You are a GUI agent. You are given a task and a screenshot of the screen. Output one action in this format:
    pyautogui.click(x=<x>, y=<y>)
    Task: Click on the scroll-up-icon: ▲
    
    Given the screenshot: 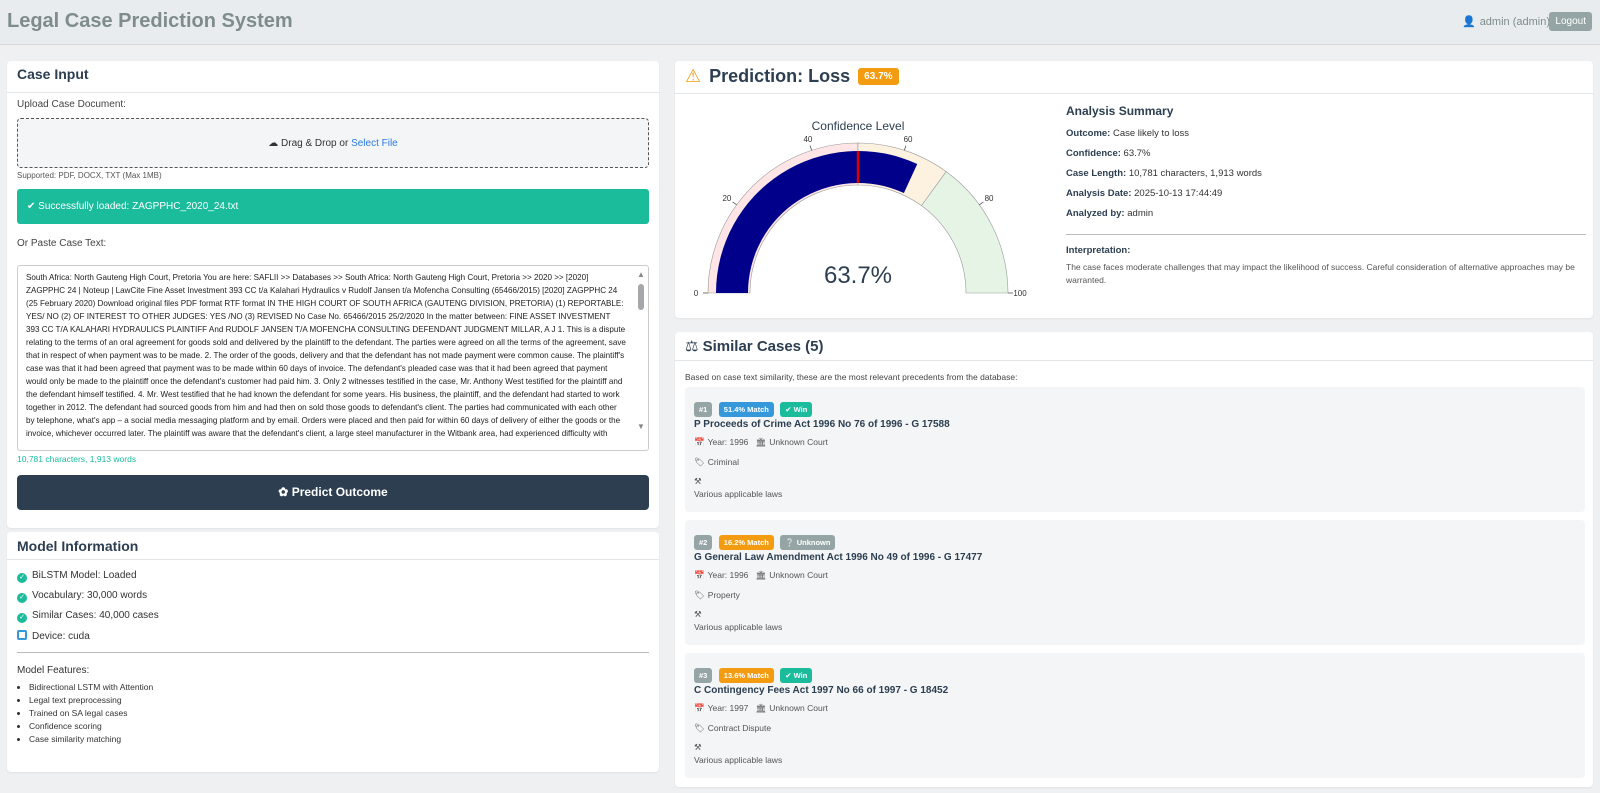 What is the action you would take?
    pyautogui.click(x=641, y=274)
    